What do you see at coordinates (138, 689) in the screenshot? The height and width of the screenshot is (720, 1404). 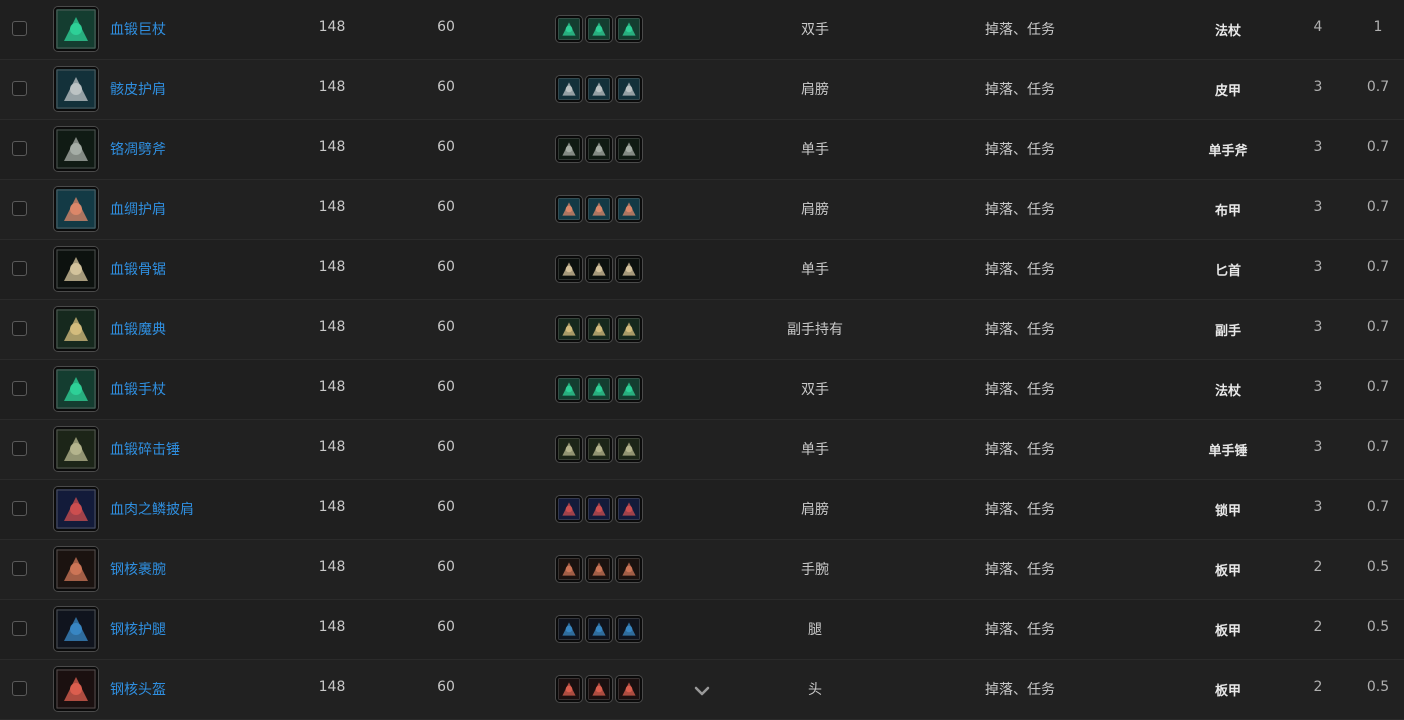 I see `item-name-link: 钢核头盔` at bounding box center [138, 689].